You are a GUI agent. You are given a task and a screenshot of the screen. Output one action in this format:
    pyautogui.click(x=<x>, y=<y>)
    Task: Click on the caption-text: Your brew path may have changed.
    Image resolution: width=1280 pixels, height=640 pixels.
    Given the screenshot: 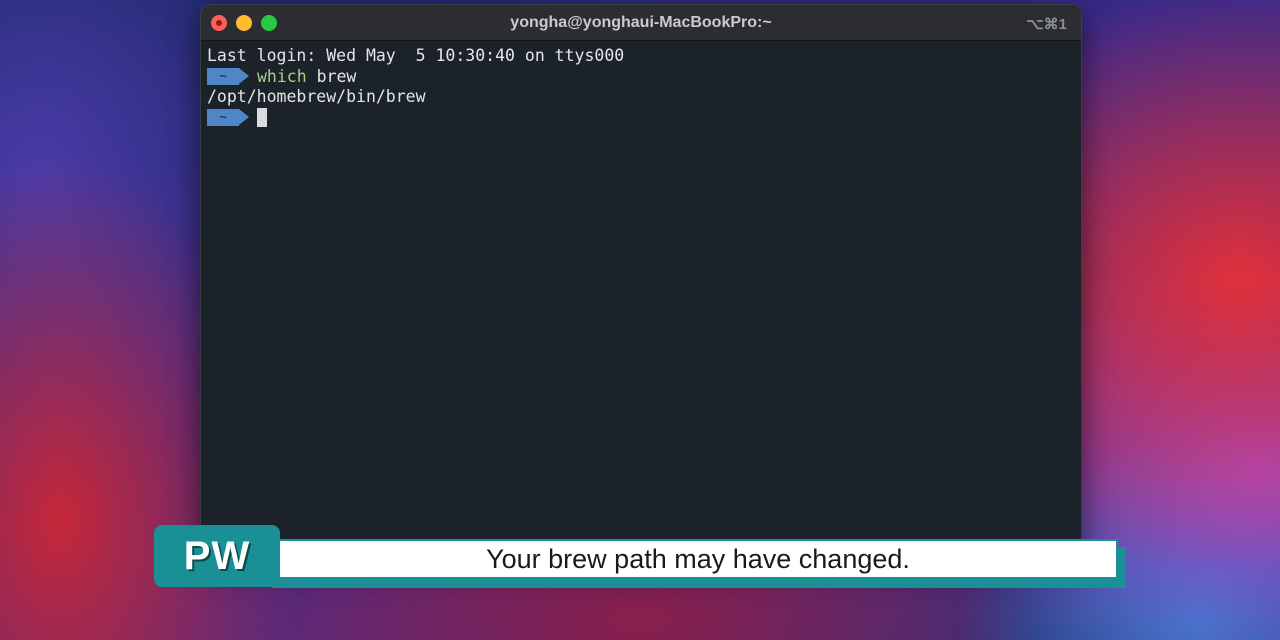 What is the action you would take?
    pyautogui.click(x=698, y=559)
    